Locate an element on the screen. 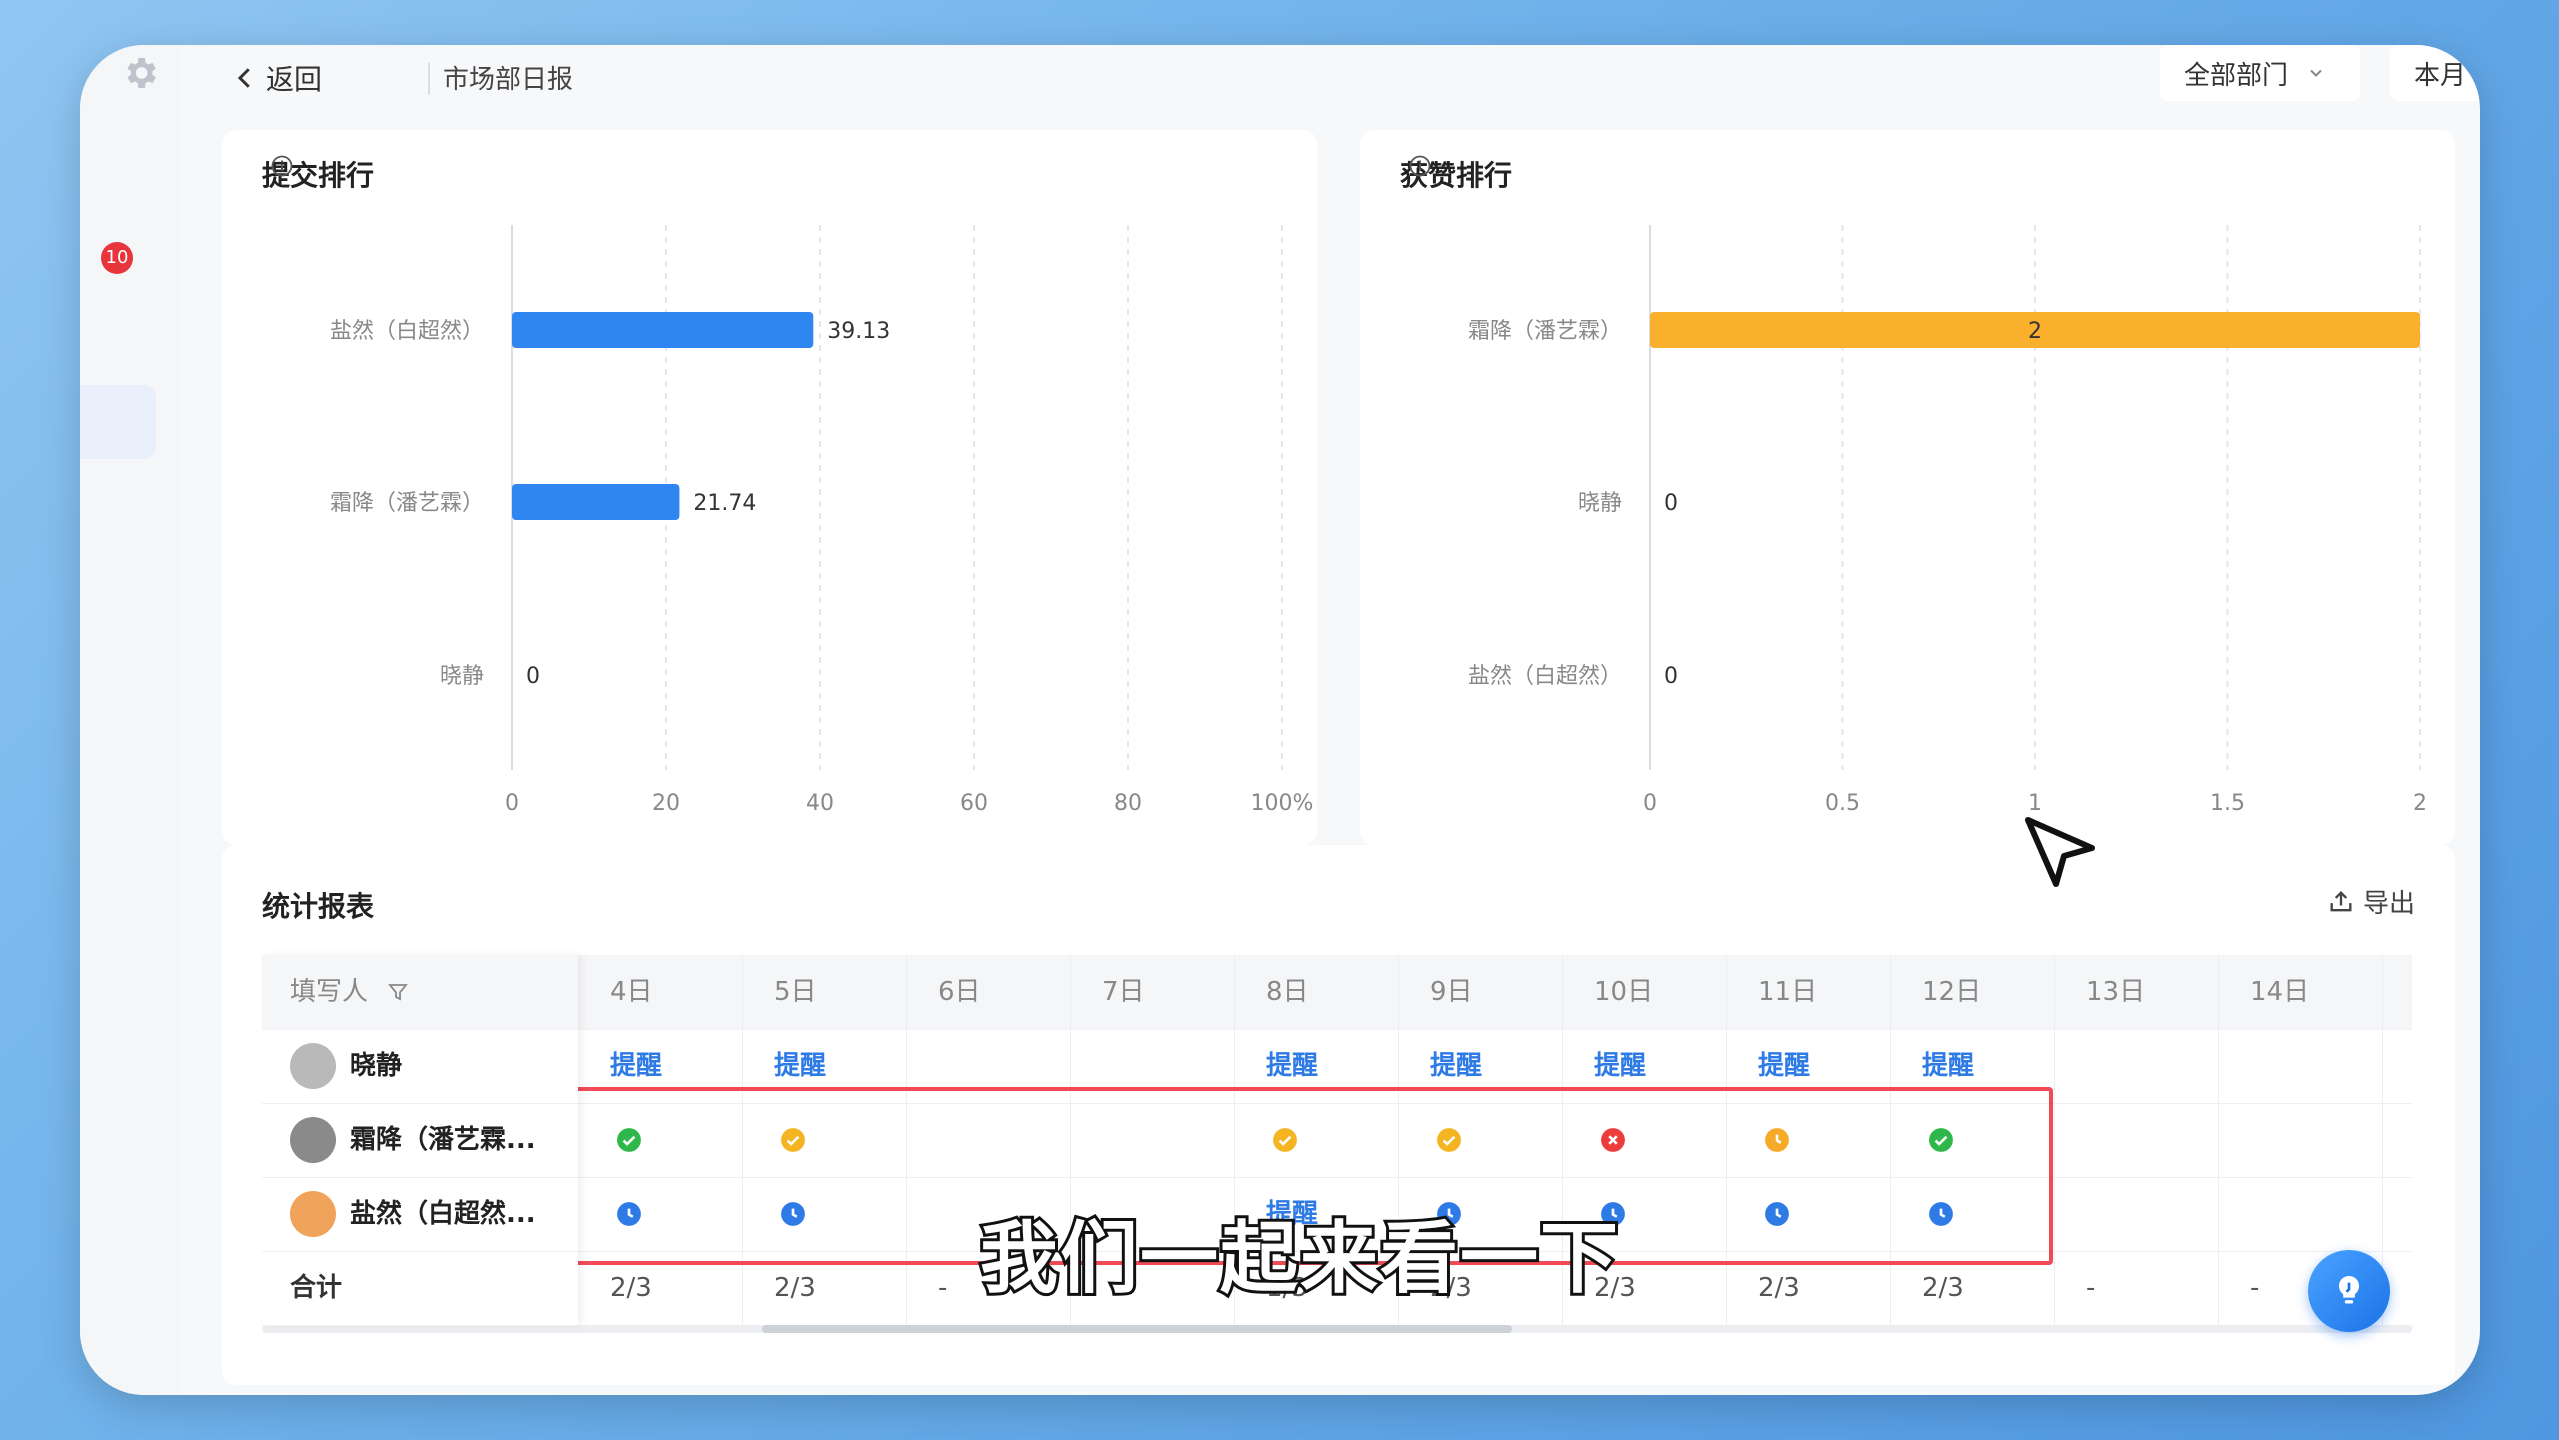 Image resolution: width=2559 pixels, height=1440 pixels. assistant-button is located at coordinates (2349, 1291).